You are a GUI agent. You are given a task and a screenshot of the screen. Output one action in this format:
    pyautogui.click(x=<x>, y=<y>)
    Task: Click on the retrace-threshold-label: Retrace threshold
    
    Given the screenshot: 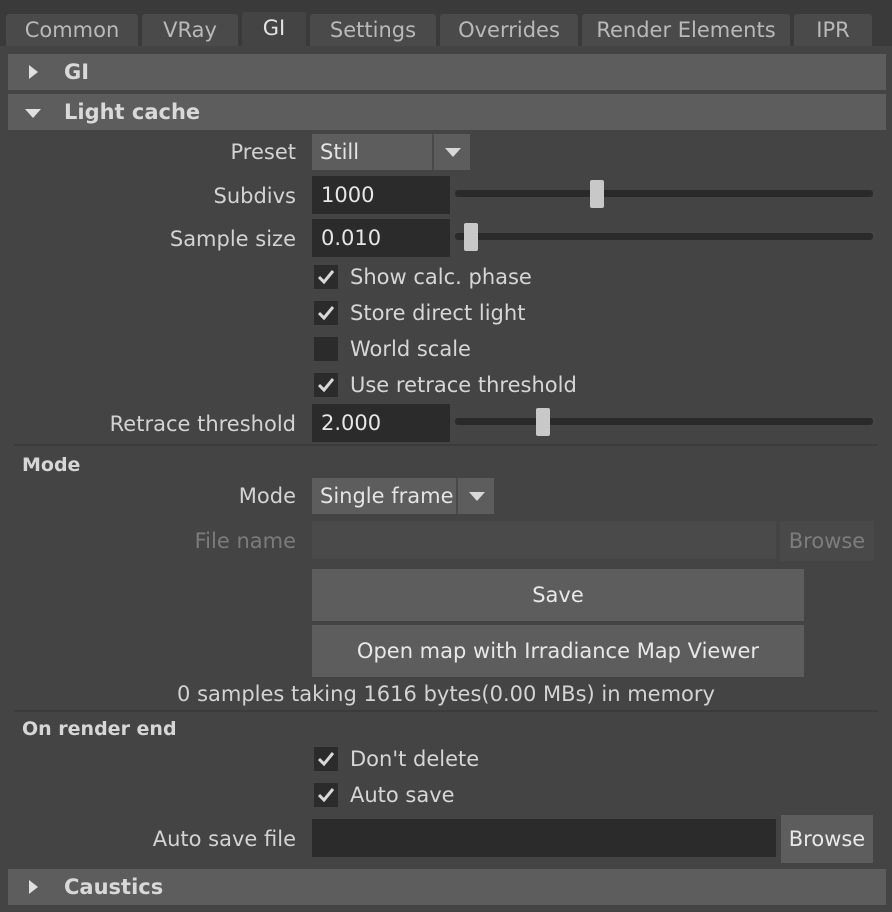 What is the action you would take?
    pyautogui.click(x=202, y=424)
    